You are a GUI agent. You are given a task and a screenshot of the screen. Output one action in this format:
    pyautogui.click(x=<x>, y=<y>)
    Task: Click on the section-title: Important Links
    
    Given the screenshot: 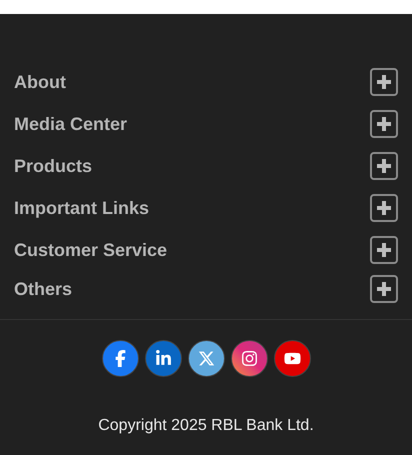 What is the action you would take?
    pyautogui.click(x=82, y=208)
    